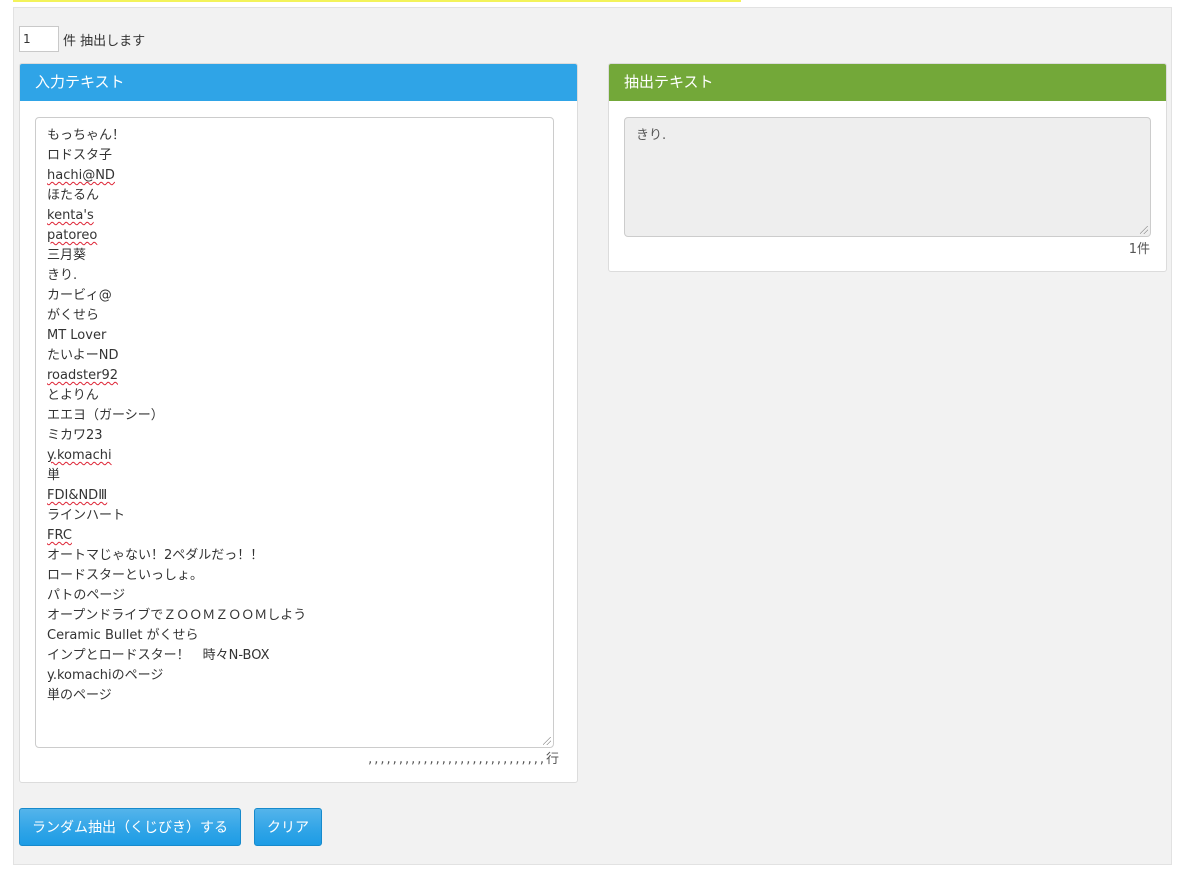 The width and height of the screenshot is (1187, 873). I want to click on input-line: ミカワ23, so click(75, 435).